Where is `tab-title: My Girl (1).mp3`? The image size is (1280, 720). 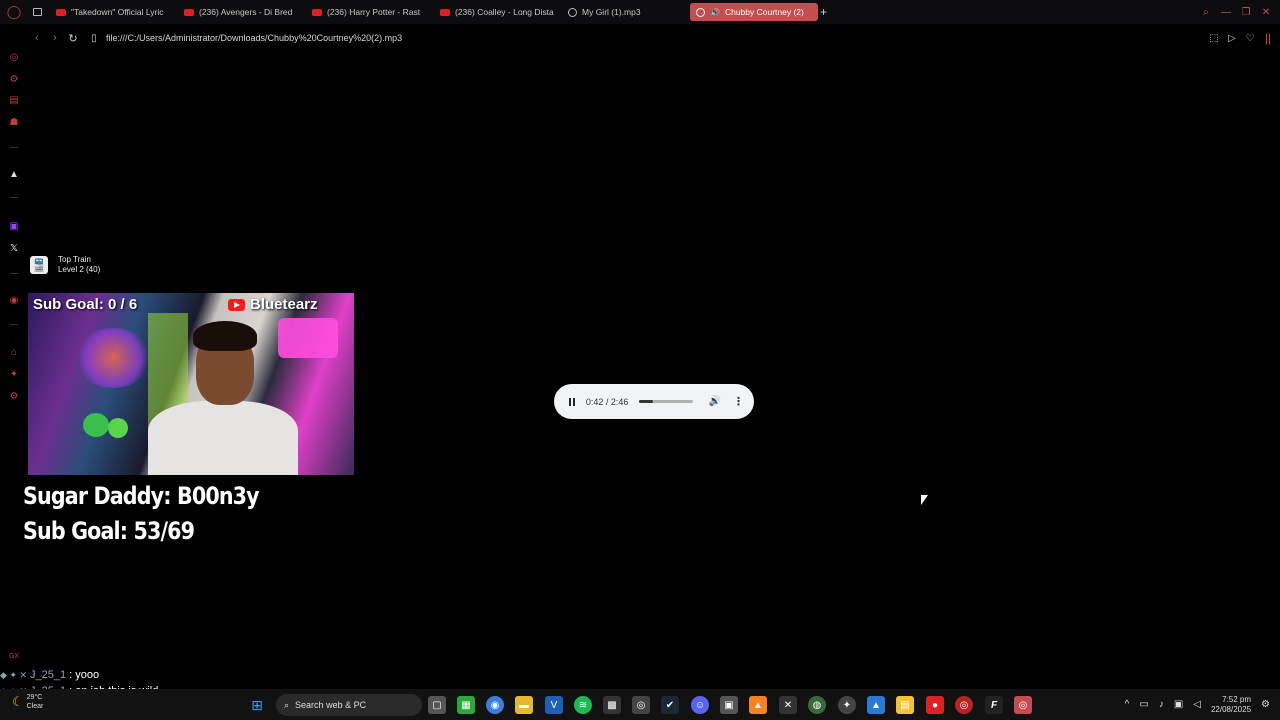
tab-title: My Girl (1).mp3 is located at coordinates (611, 12).